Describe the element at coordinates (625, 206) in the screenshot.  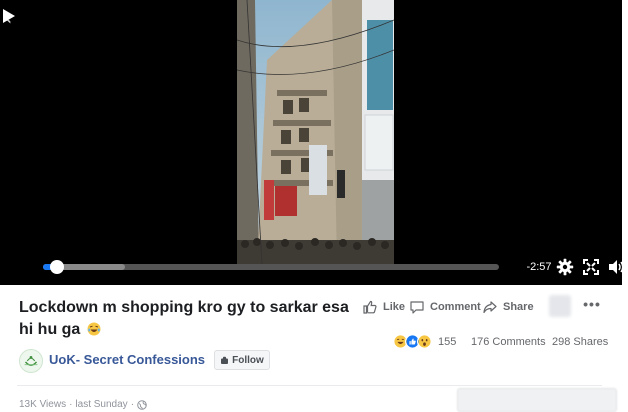
I see `page-edge` at that location.